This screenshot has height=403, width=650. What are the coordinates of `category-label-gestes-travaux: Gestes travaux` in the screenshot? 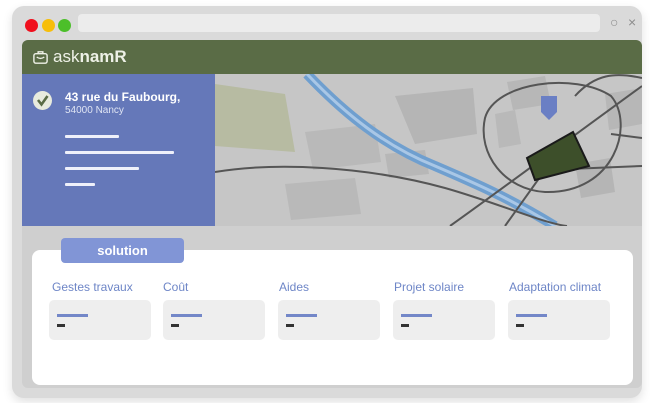 It's located at (92, 287).